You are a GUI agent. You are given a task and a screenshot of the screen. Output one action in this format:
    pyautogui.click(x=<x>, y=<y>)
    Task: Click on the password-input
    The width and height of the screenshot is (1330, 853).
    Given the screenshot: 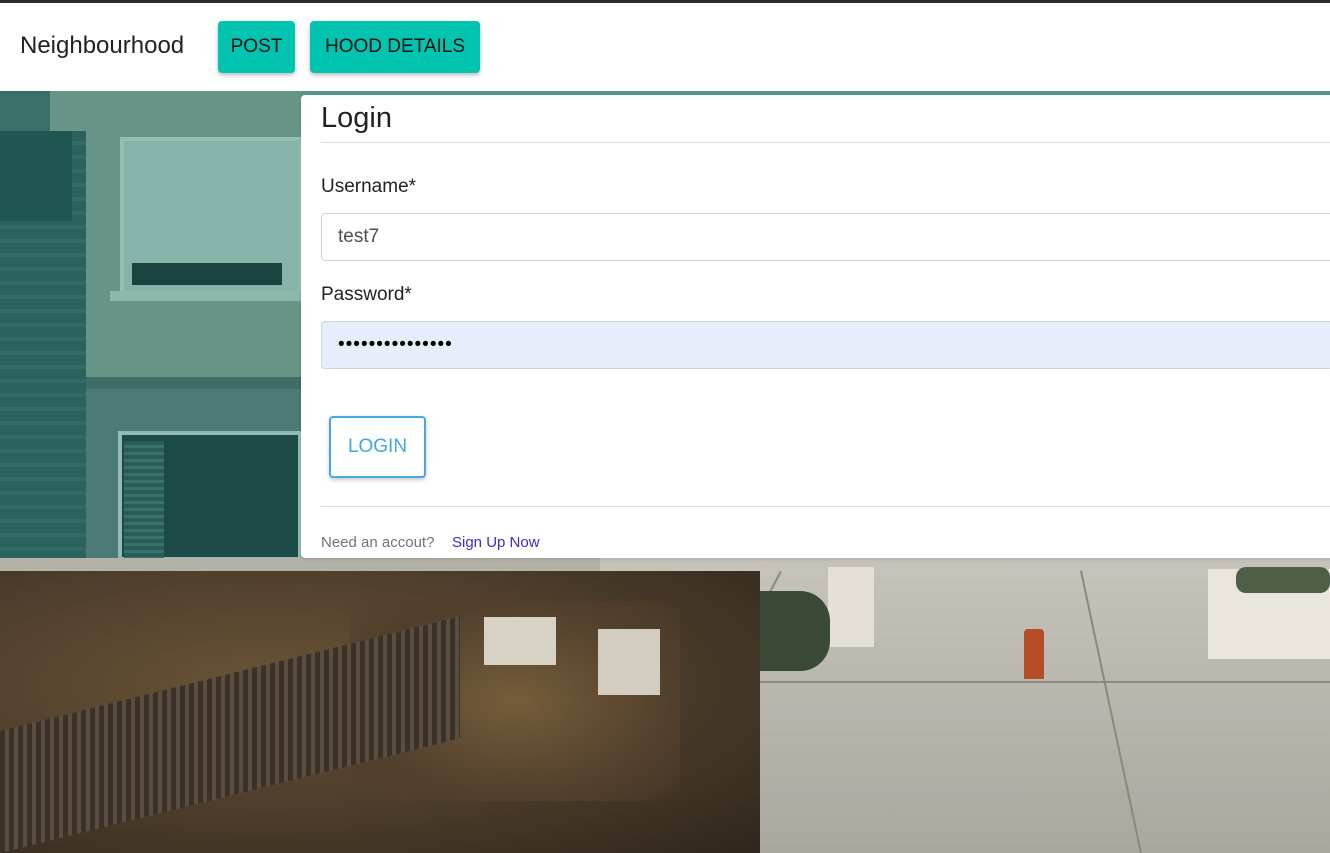 What is the action you would take?
    pyautogui.click(x=825, y=345)
    